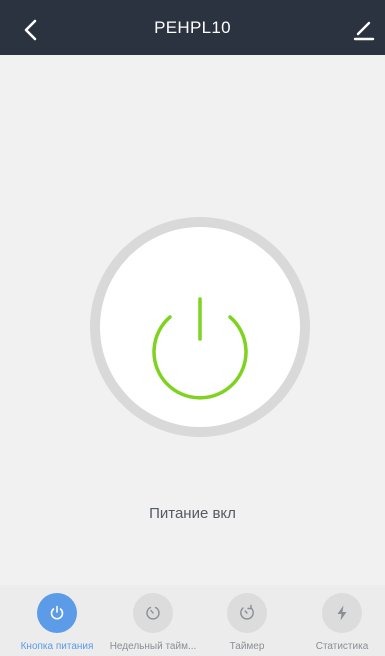 The width and height of the screenshot is (385, 656). I want to click on clock-icon, so click(153, 613).